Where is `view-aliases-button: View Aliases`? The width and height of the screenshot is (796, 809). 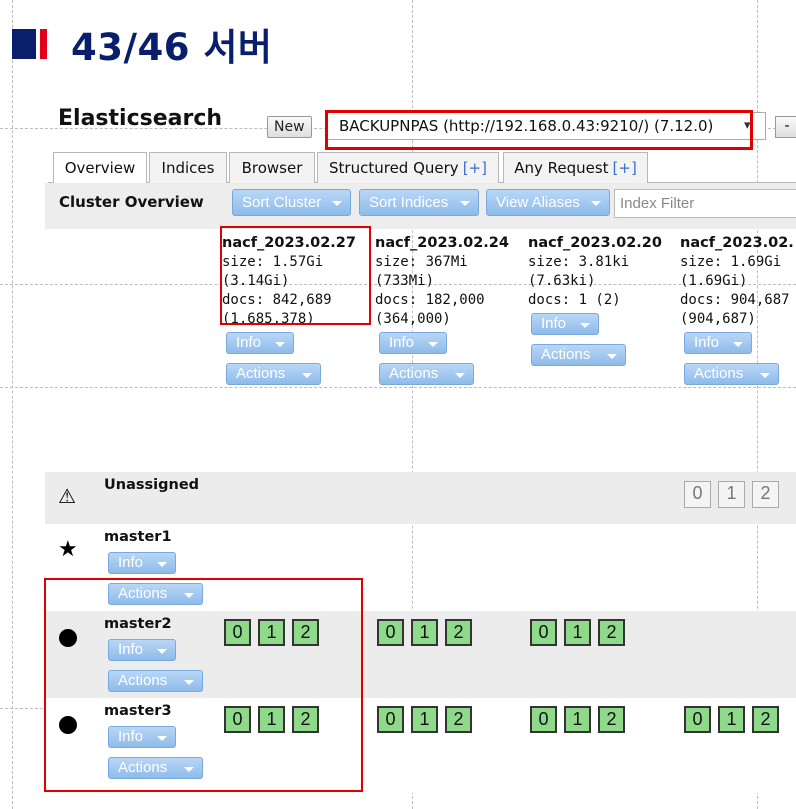 view-aliases-button: View Aliases is located at coordinates (548, 202).